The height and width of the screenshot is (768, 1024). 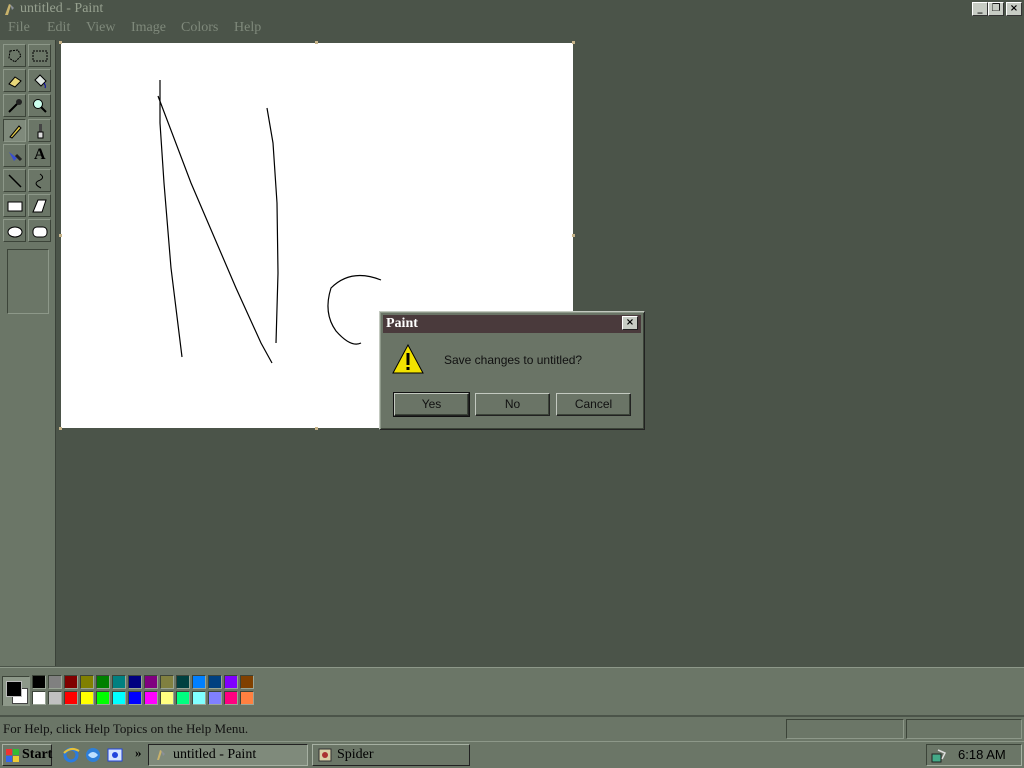 I want to click on dialog-close-button: ×, so click(x=630, y=323).